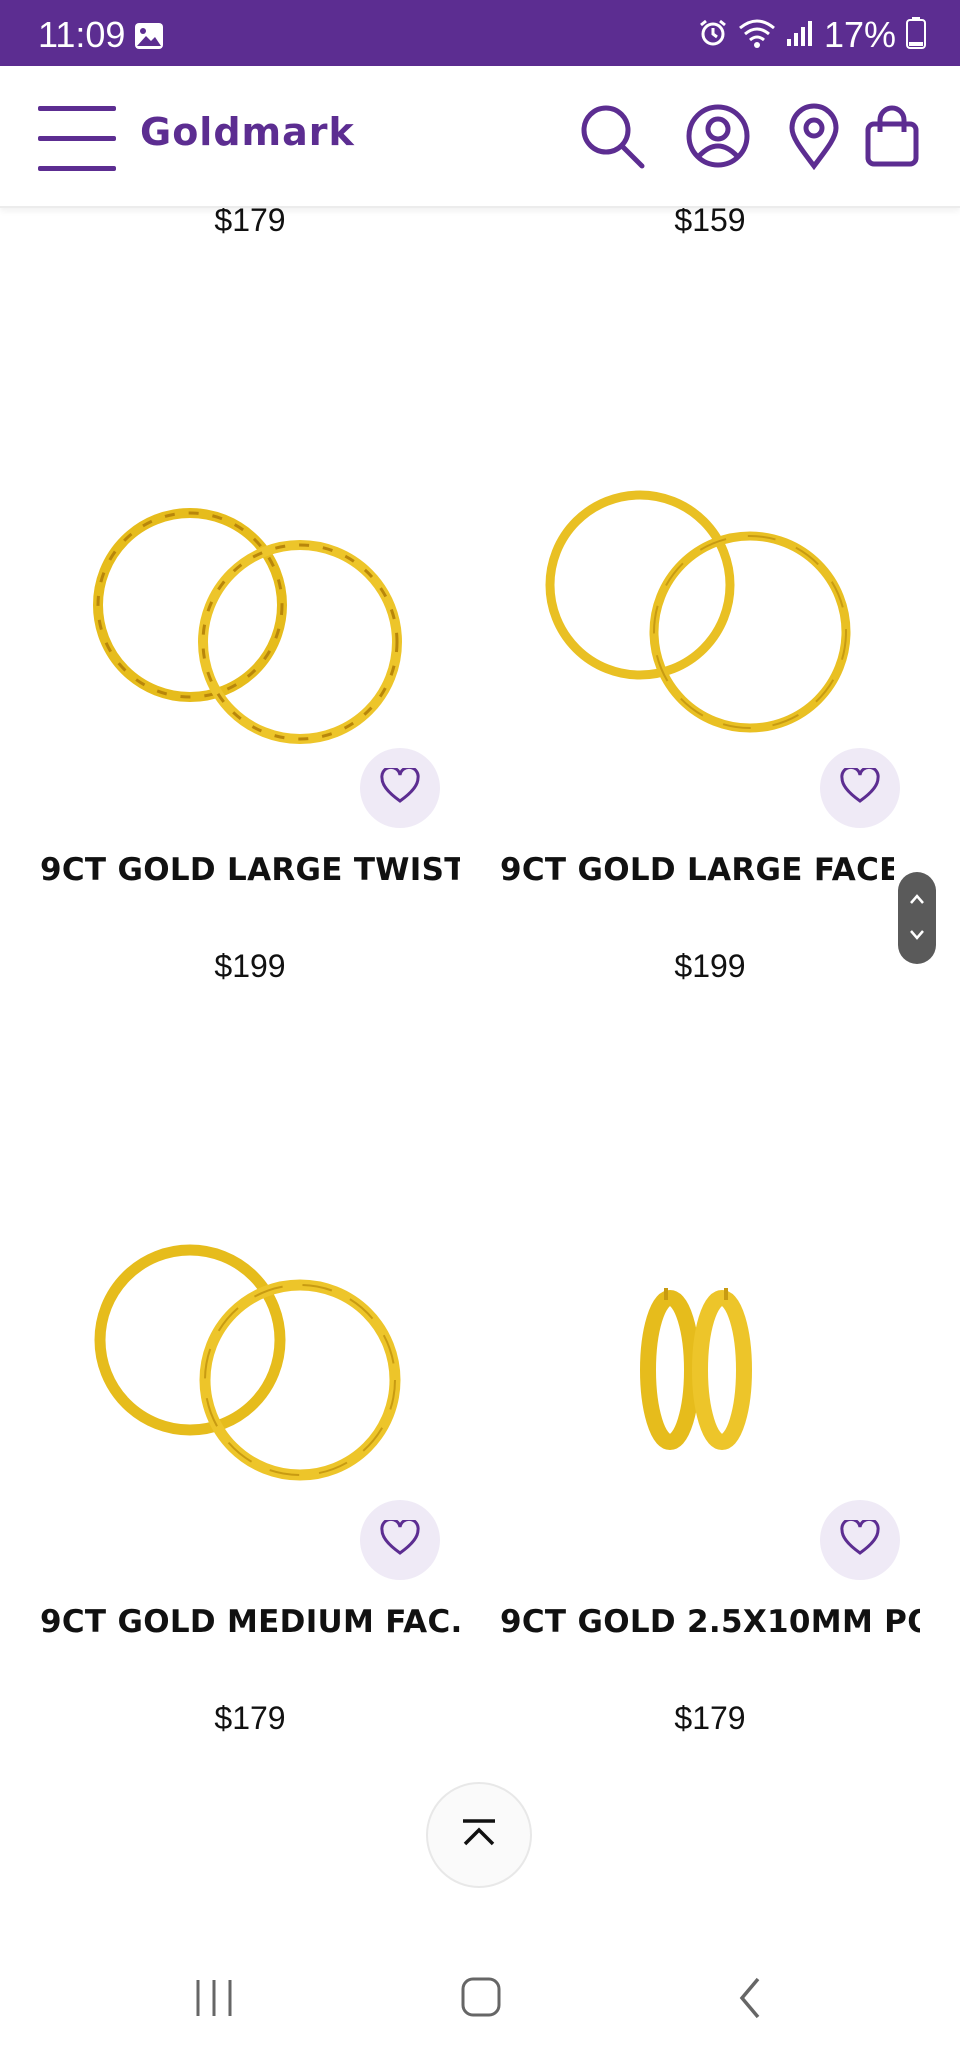 The height and width of the screenshot is (2059, 960). I want to click on home-icon, so click(481, 1999).